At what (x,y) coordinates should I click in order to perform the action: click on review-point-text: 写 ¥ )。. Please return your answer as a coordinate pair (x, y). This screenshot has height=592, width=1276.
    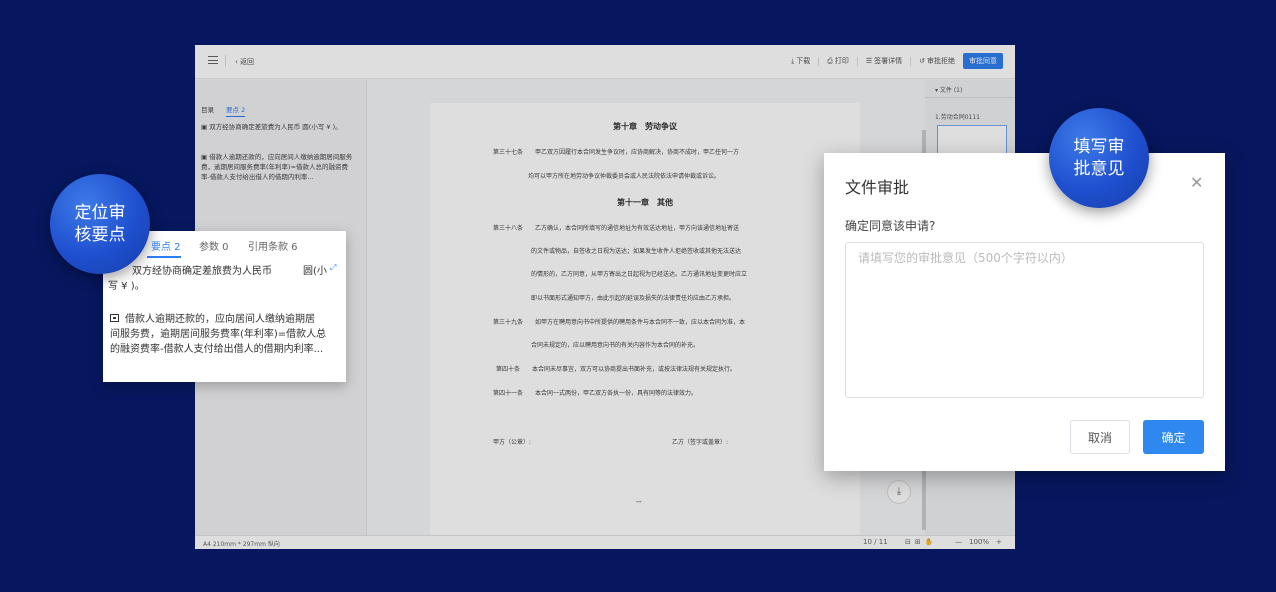
    Looking at the image, I should click on (126, 286).